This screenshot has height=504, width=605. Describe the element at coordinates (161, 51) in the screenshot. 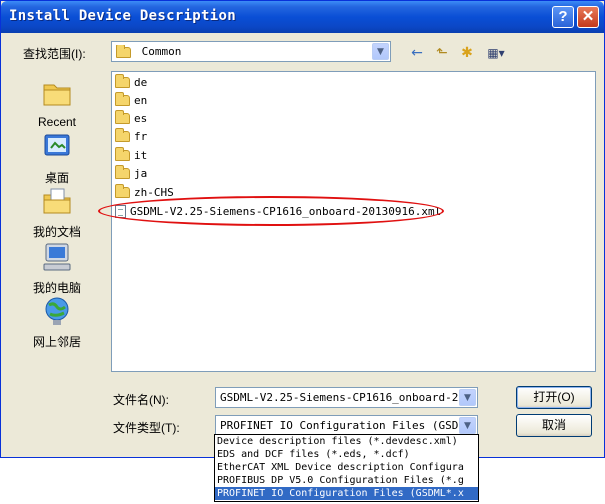

I see `lookin-value: Common` at that location.